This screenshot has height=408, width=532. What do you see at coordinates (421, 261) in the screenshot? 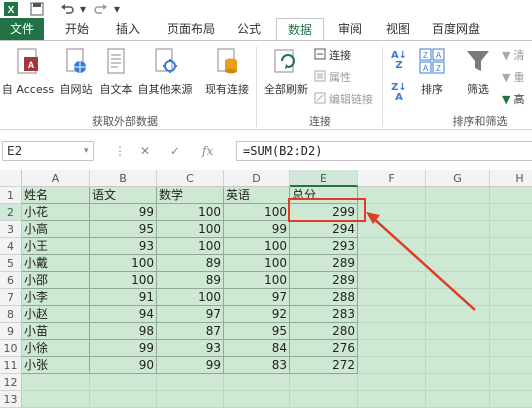
I see `annotation-arrow` at bounding box center [421, 261].